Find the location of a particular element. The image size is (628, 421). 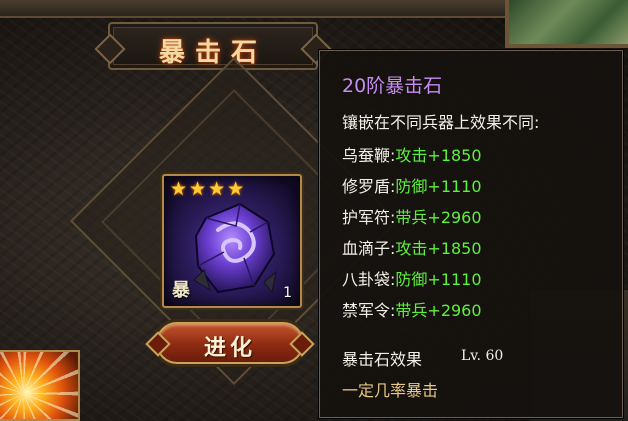

effect-row: 修罗盾:防御+1110 is located at coordinates (412, 184).